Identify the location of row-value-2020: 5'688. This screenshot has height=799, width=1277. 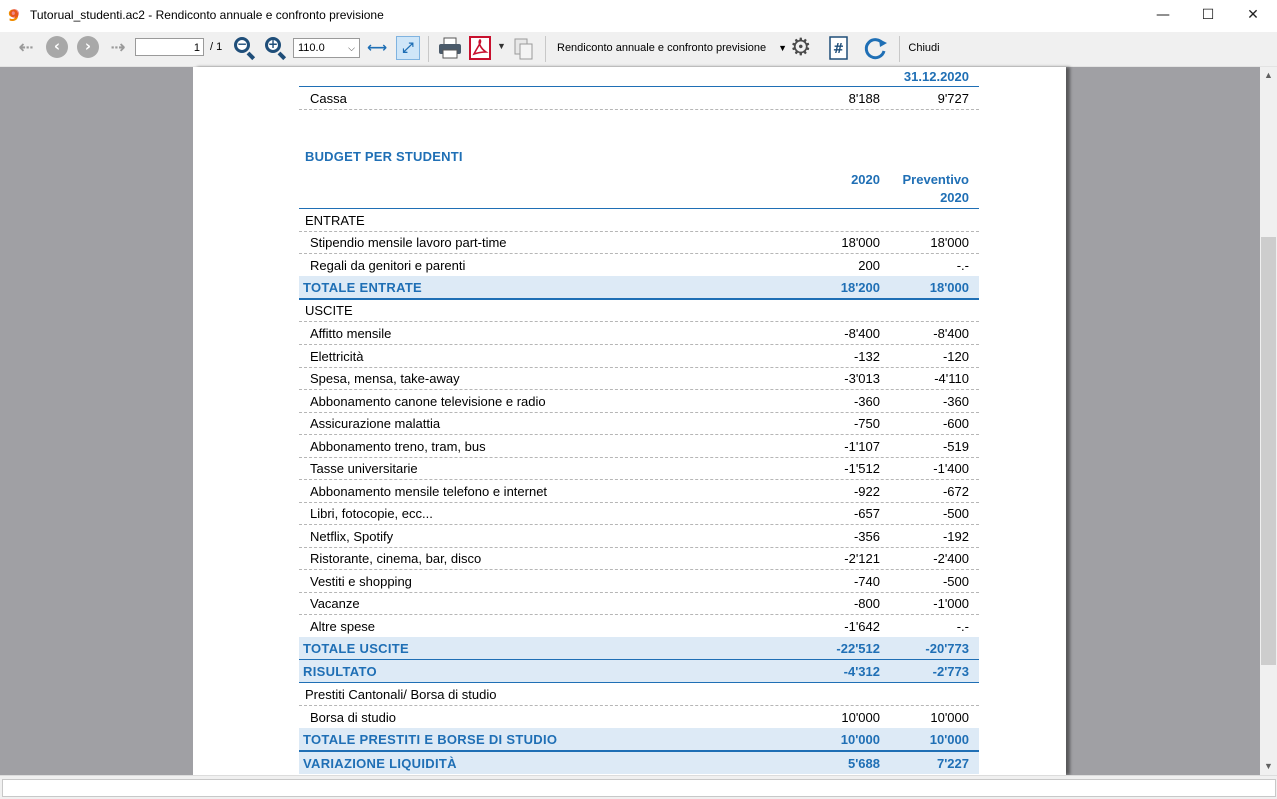
(863, 763).